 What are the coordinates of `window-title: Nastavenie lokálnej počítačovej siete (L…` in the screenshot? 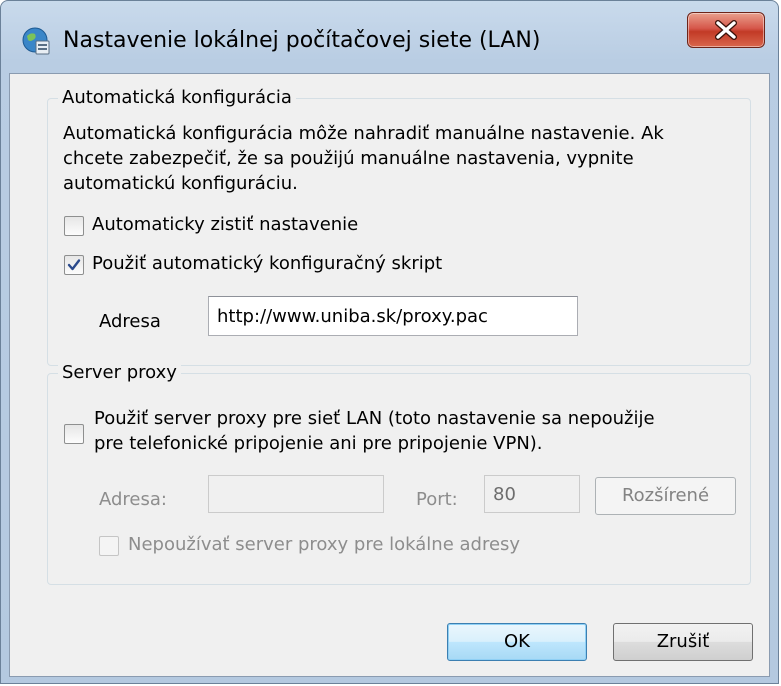 It's located at (302, 40).